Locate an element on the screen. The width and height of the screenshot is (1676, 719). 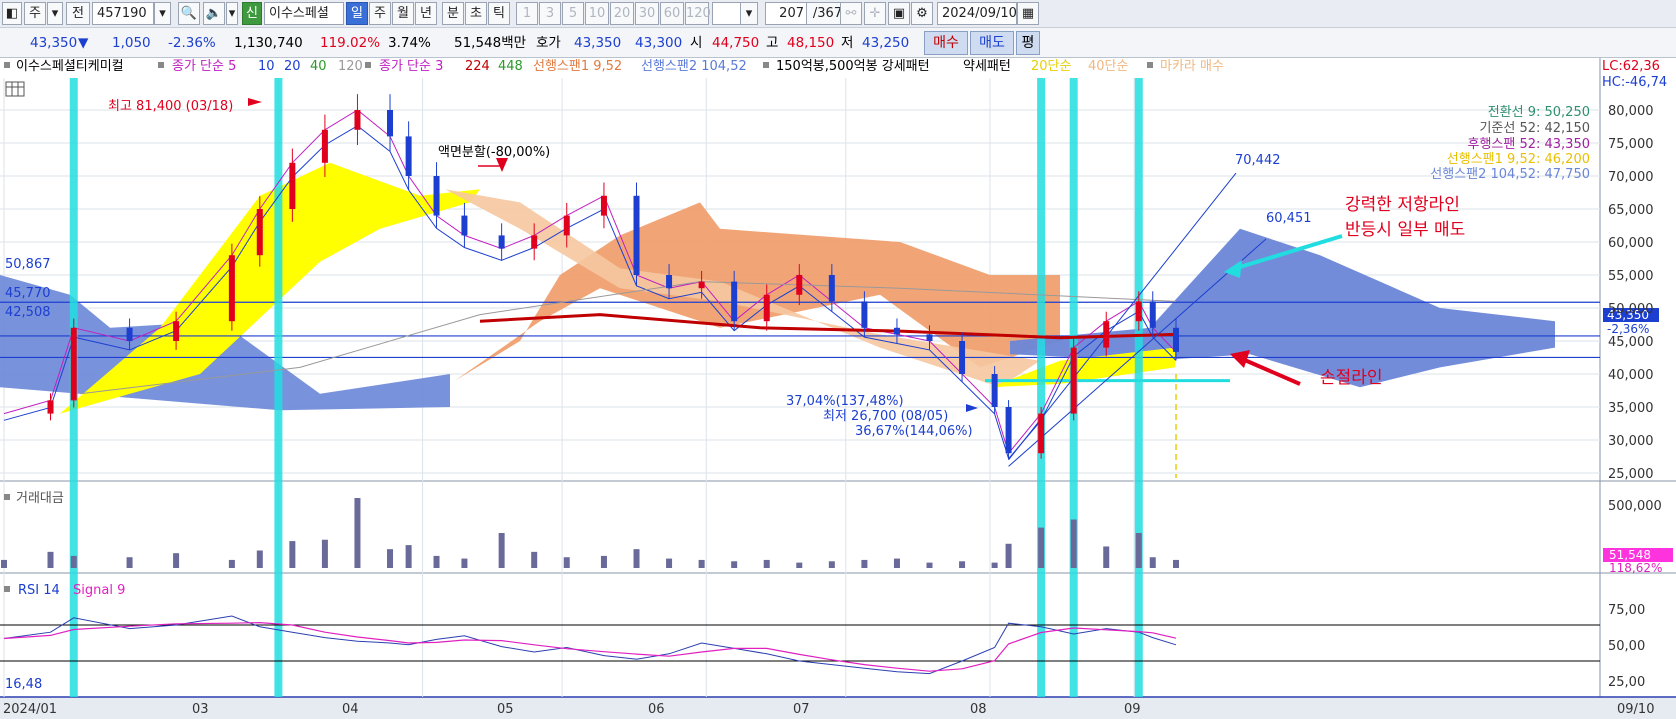
price-tick: 25,000 is located at coordinates (1631, 474).